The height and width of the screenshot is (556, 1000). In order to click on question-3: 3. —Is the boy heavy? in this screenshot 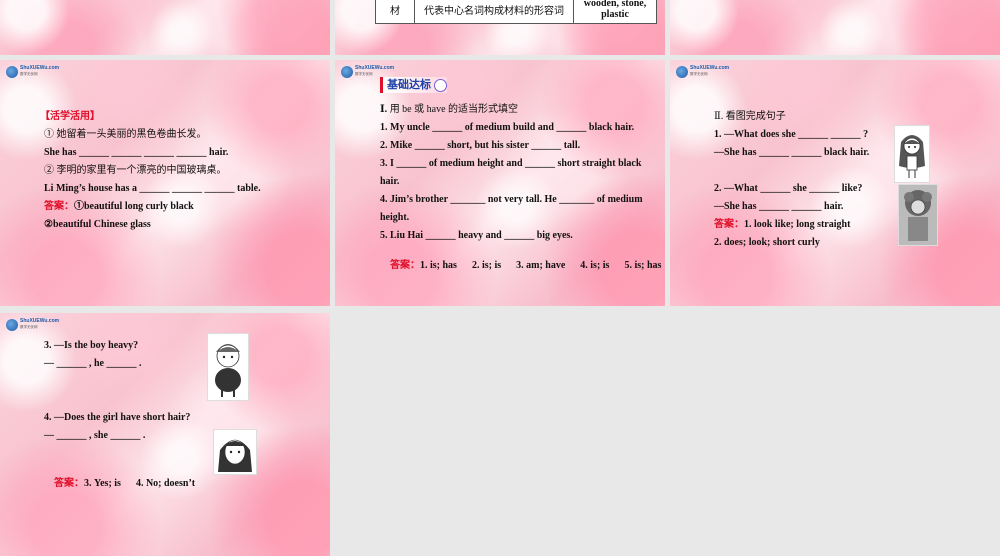, I will do `click(91, 345)`.